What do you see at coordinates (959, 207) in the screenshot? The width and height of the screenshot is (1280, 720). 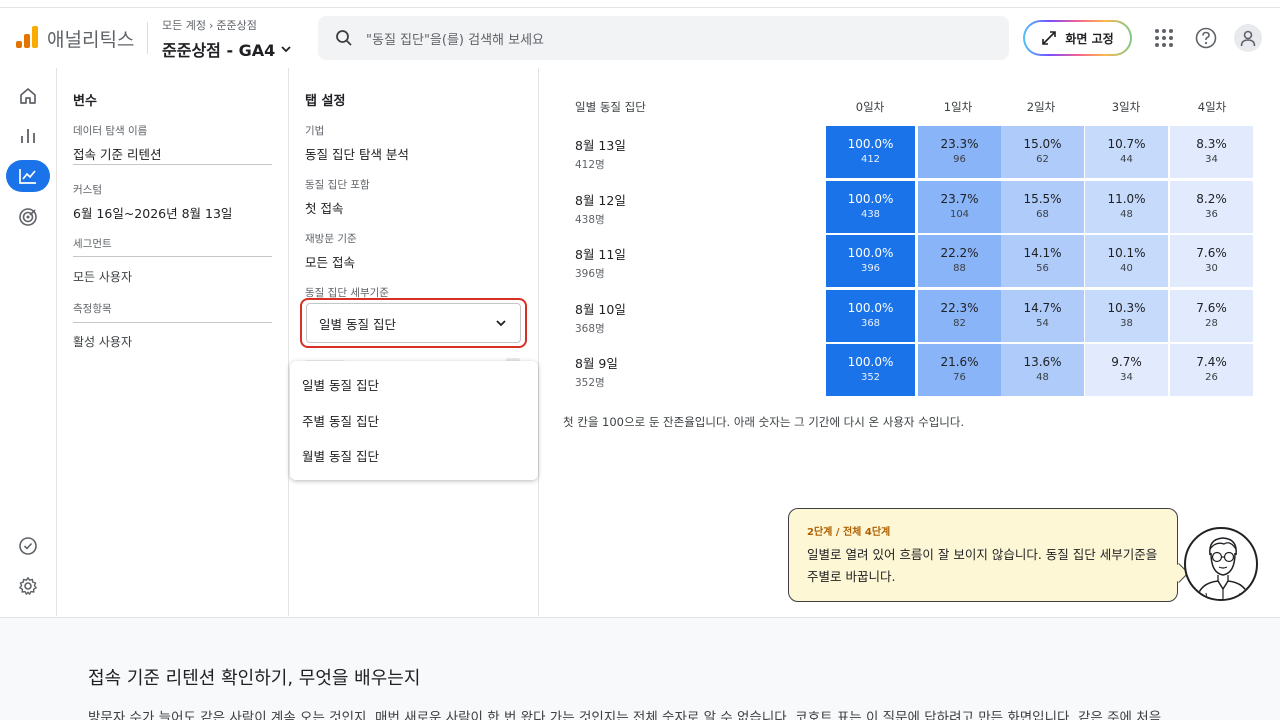 I see `cohort-cell: 23.7% 104` at bounding box center [959, 207].